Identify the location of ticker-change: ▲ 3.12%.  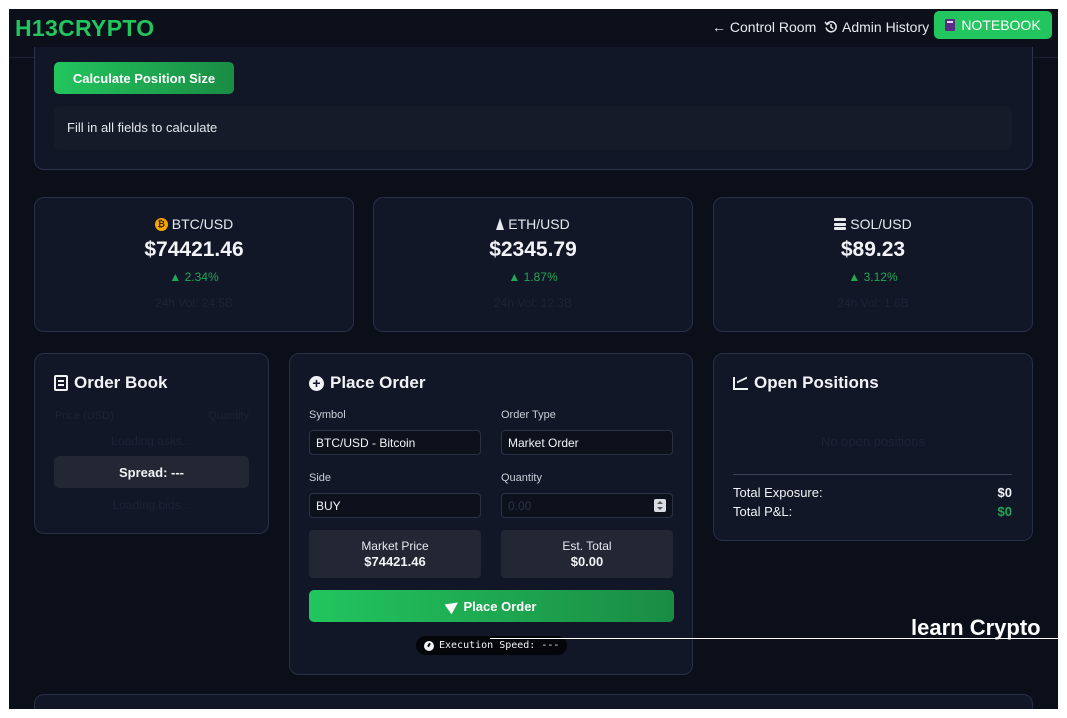
(873, 277).